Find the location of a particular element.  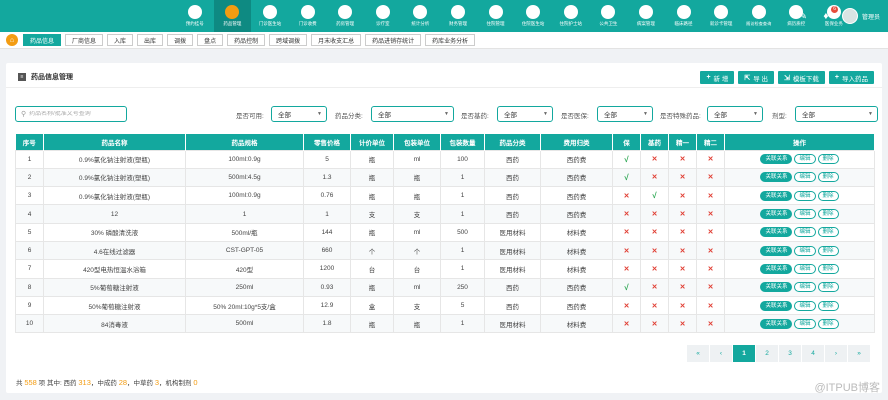

cell-name: 0.9%氯化钠注射液(塑瓶) is located at coordinates (114, 159).